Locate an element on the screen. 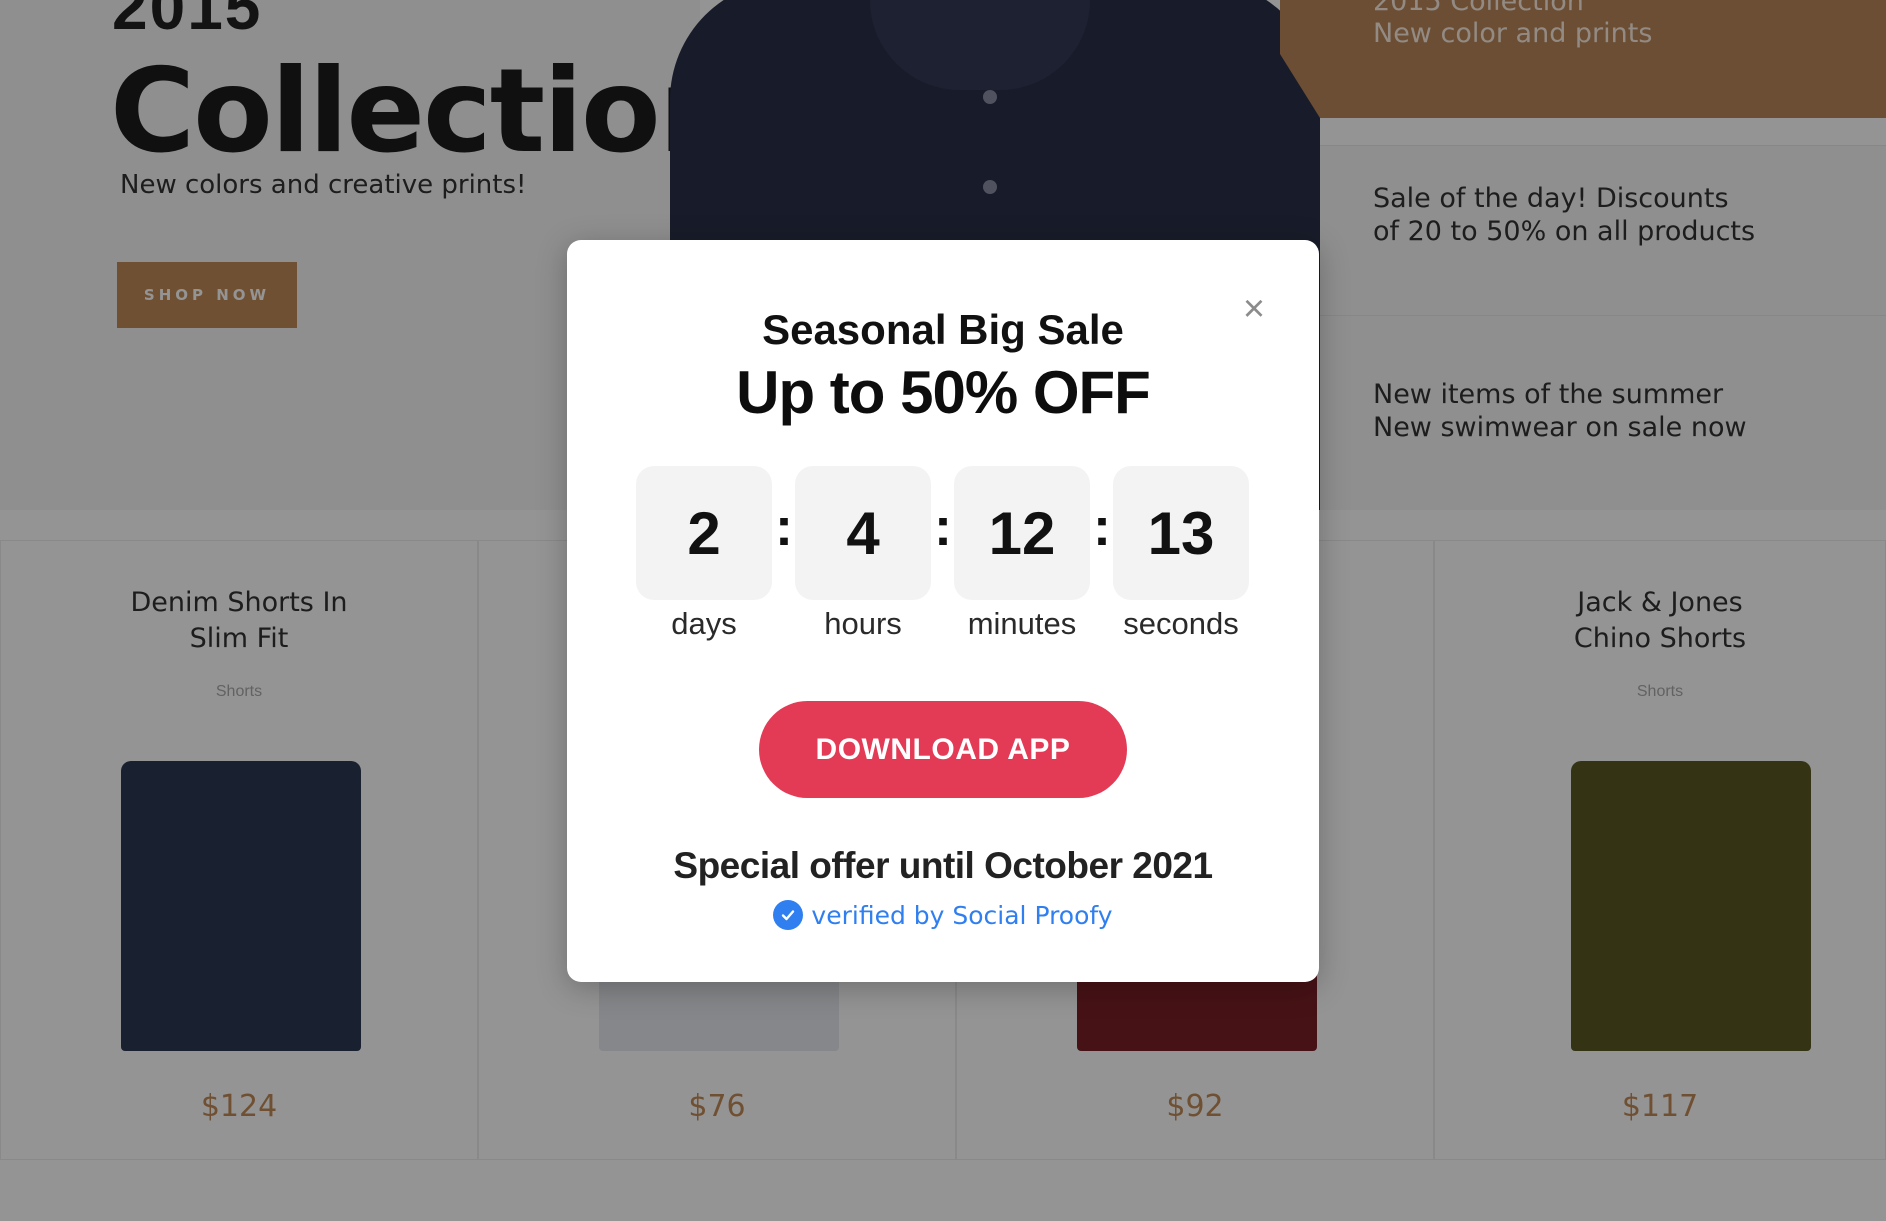 This screenshot has height=1221, width=1886. countdown-hours: 4 hours is located at coordinates (863, 554).